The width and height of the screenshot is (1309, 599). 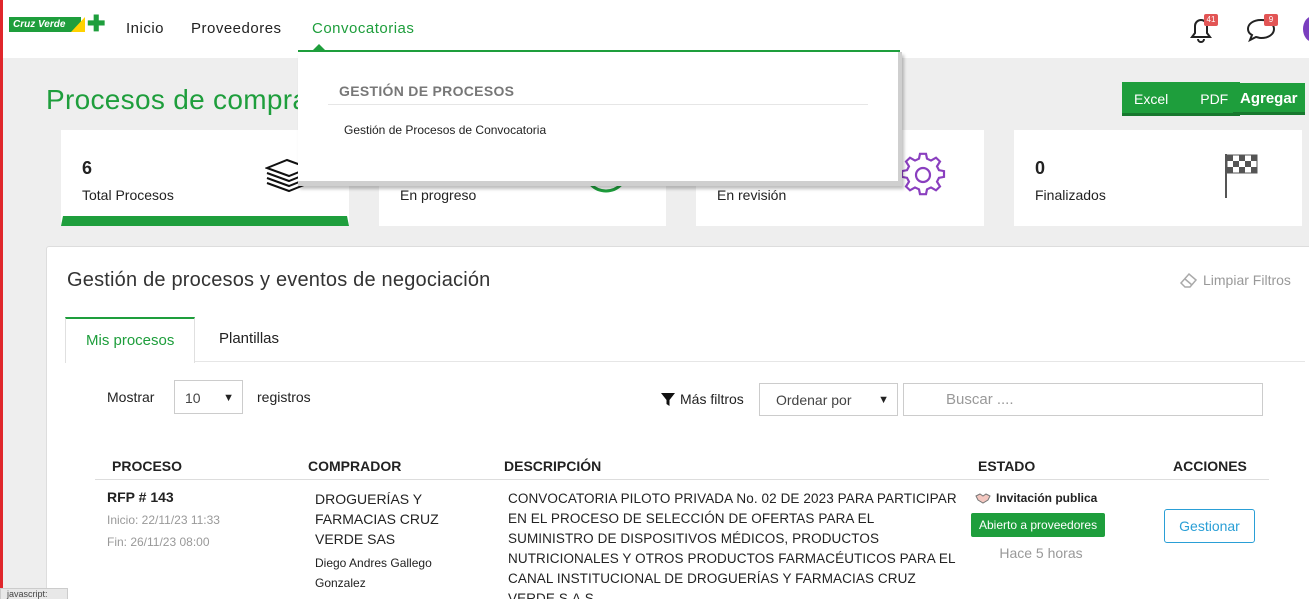 What do you see at coordinates (1210, 466) in the screenshot?
I see `column-header-acciones: ACCIONES` at bounding box center [1210, 466].